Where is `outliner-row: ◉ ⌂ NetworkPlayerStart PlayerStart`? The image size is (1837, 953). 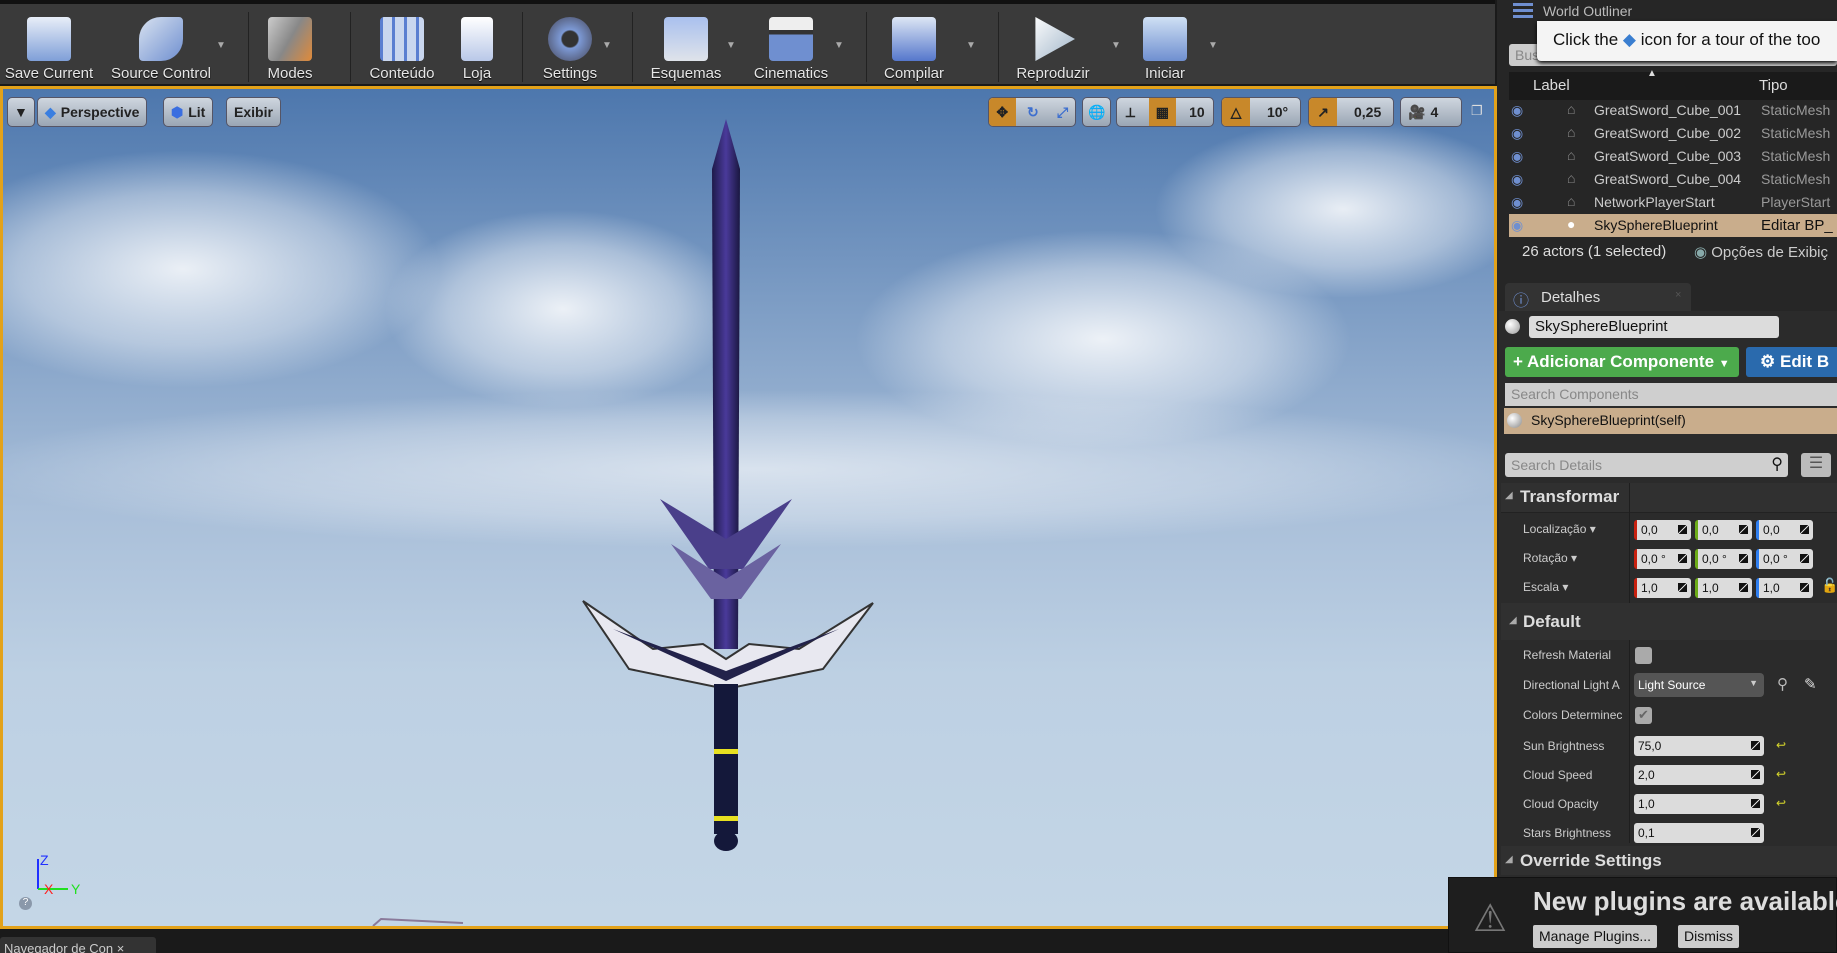
outliner-row: ◉ ⌂ NetworkPlayerStart PlayerStart is located at coordinates (1673, 202).